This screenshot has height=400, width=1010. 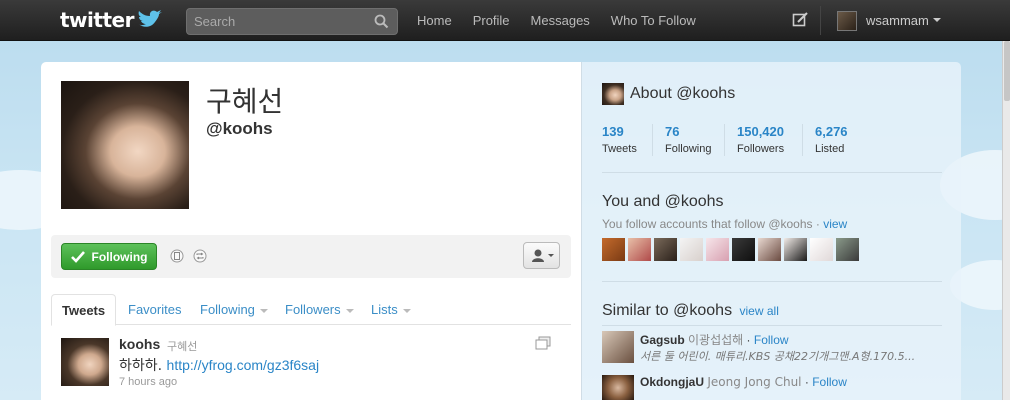 I want to click on you-and-subtitle-text: You follow accounts that follow @koohs ·, so click(x=711, y=224).